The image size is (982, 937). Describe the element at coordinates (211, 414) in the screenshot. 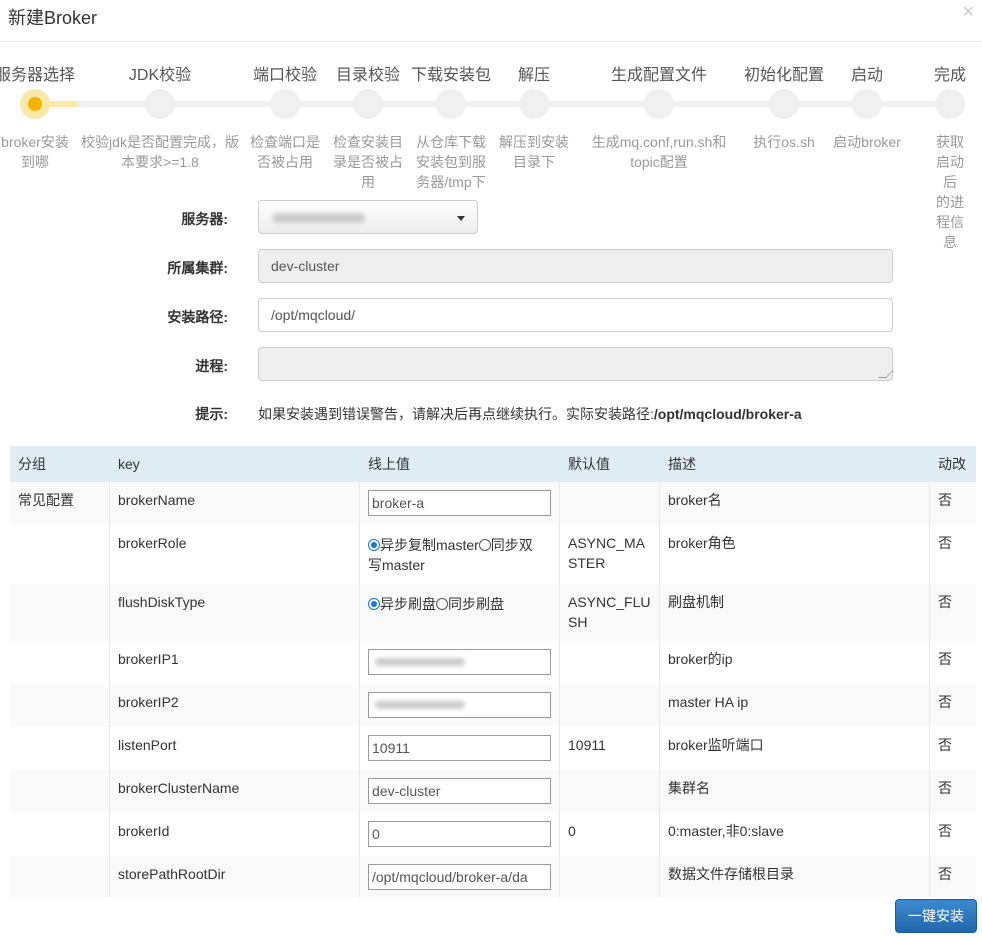

I see `hint-label: 提示:` at that location.